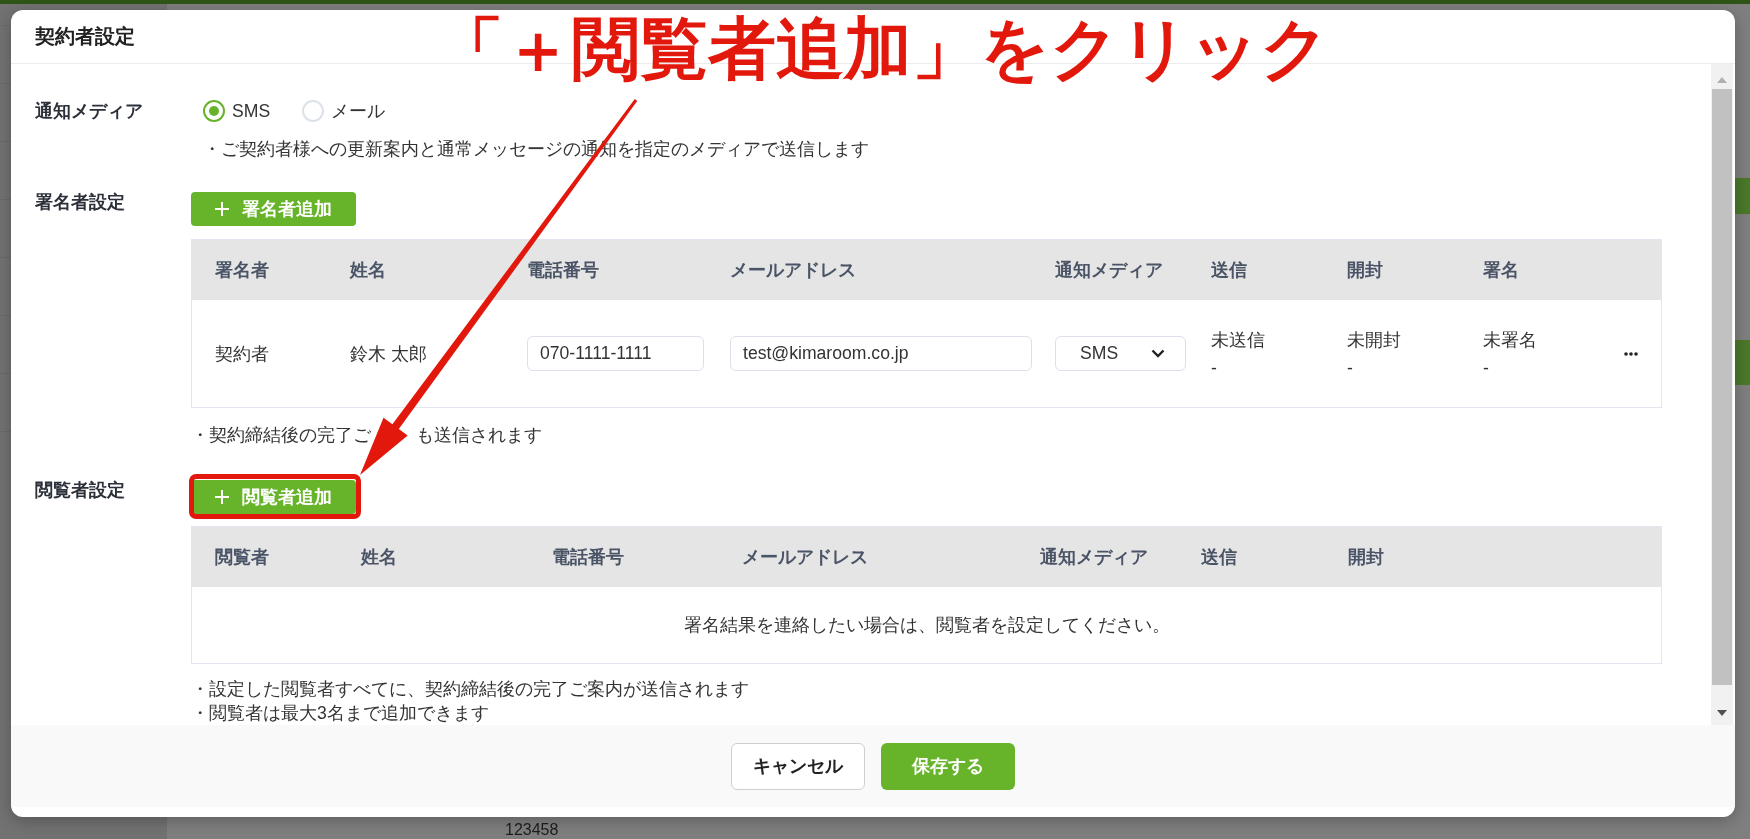  Describe the element at coordinates (281, 435) in the screenshot. I see `note-text: ・契約締結後の完了ご` at that location.